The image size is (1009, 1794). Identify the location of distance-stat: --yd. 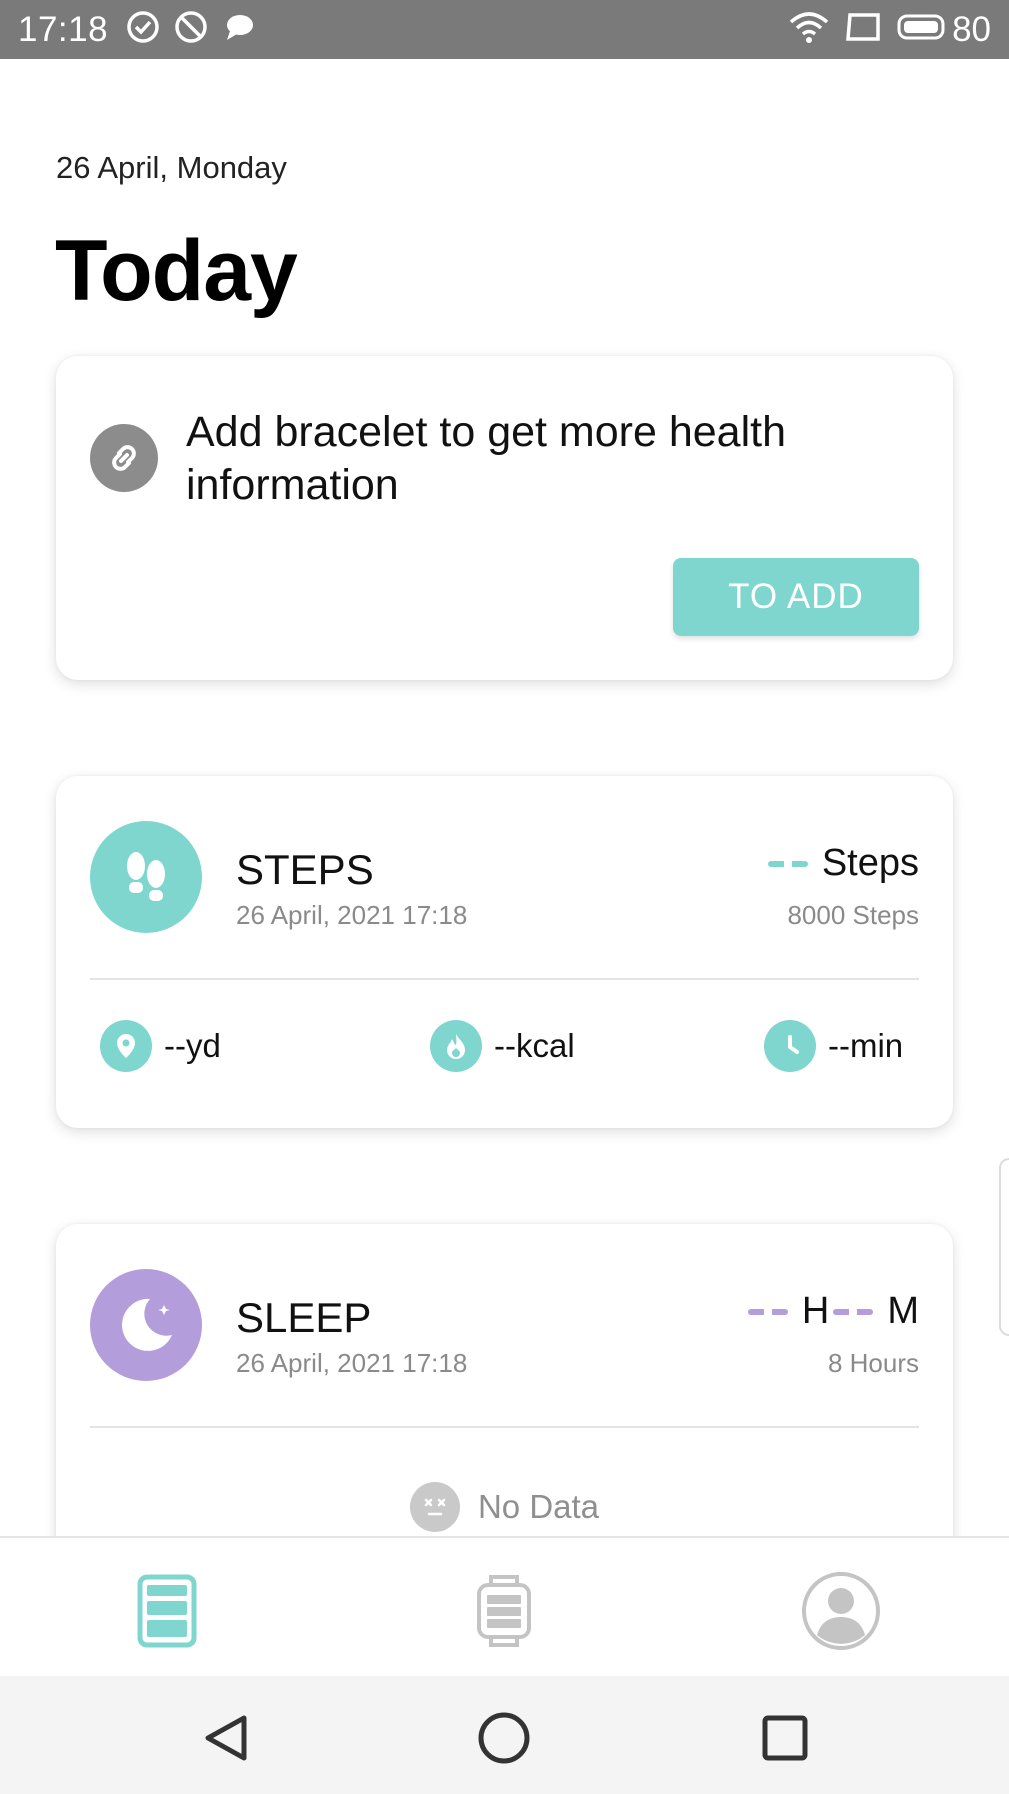
(160, 1046).